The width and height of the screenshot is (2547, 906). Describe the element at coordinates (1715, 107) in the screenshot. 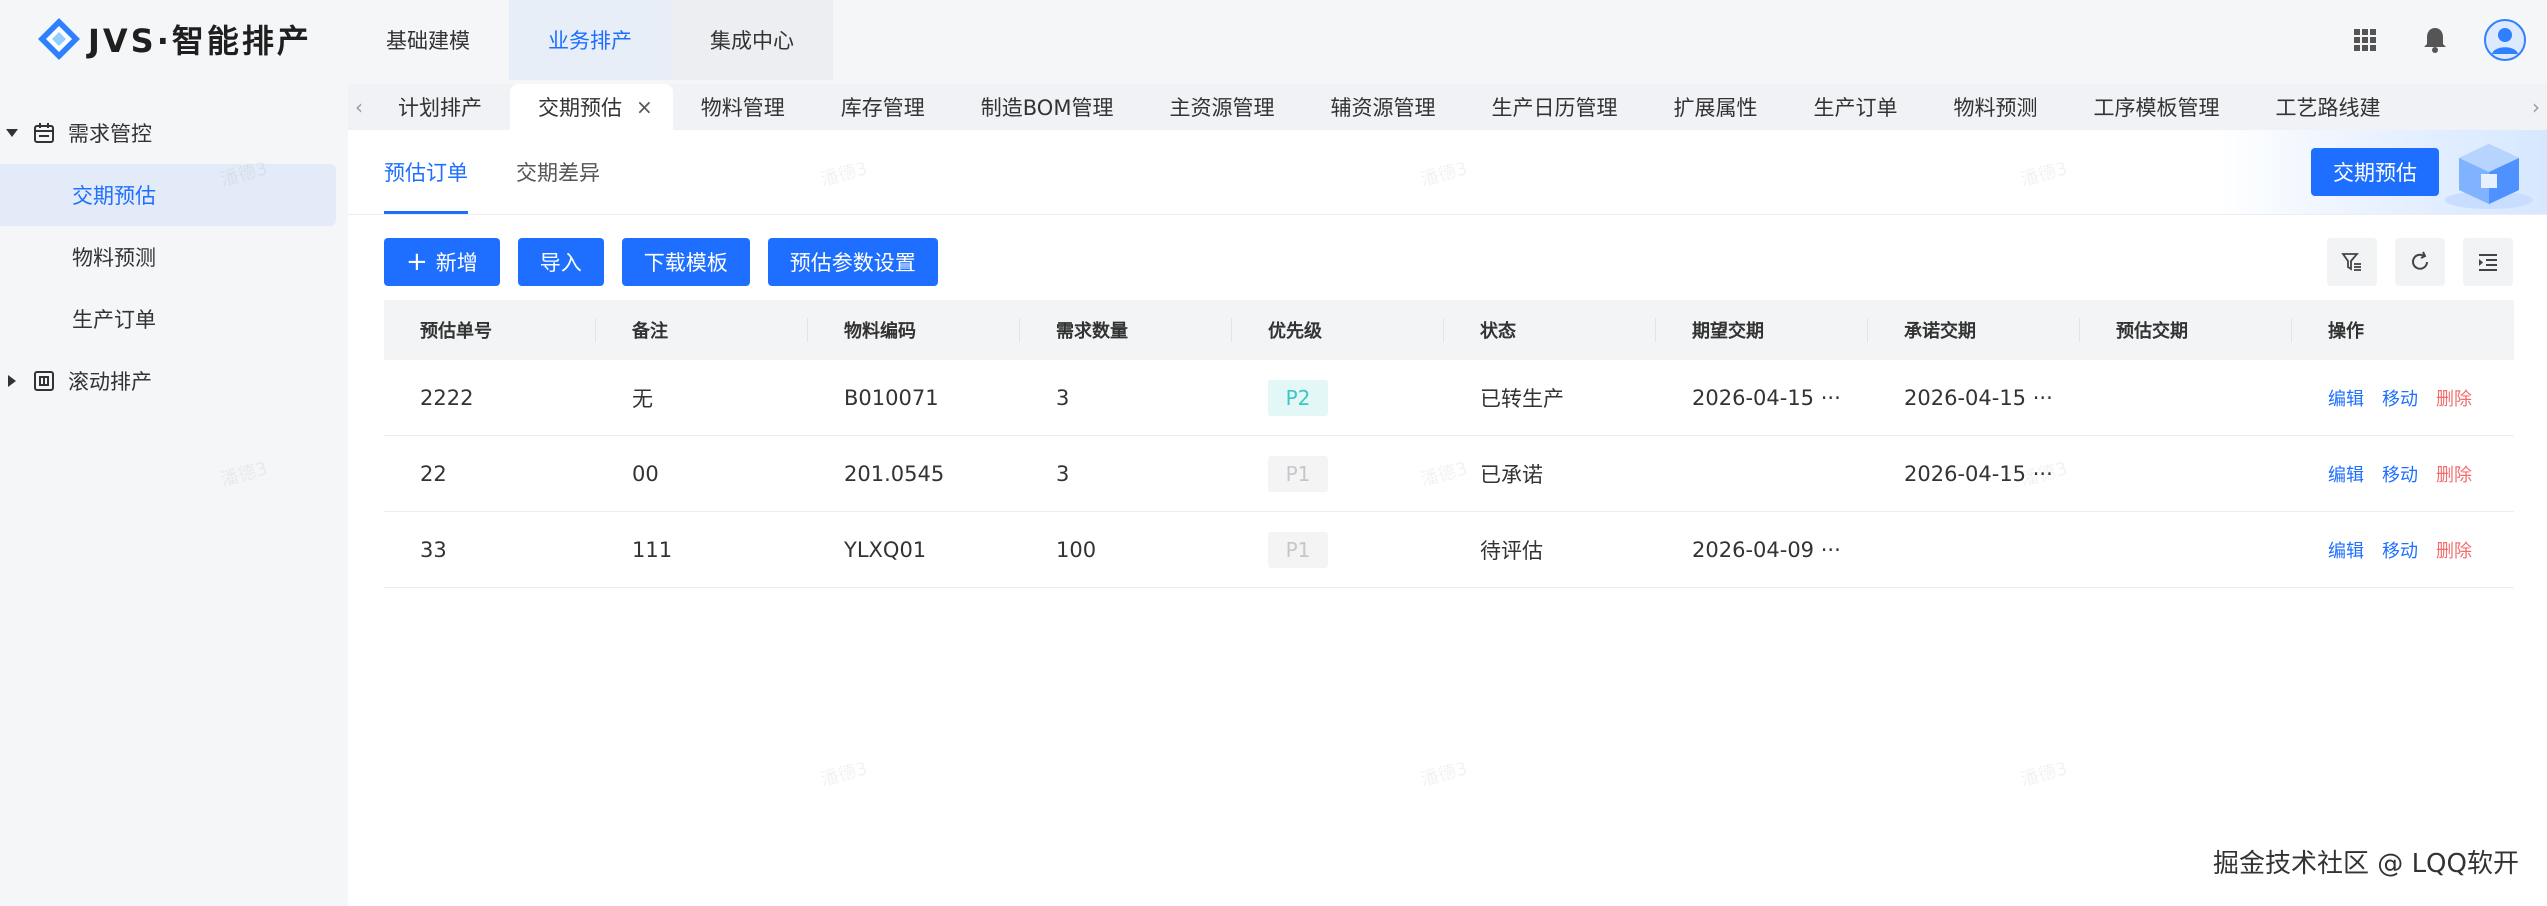

I see `tab-extended-attributes: 扩展属性` at that location.